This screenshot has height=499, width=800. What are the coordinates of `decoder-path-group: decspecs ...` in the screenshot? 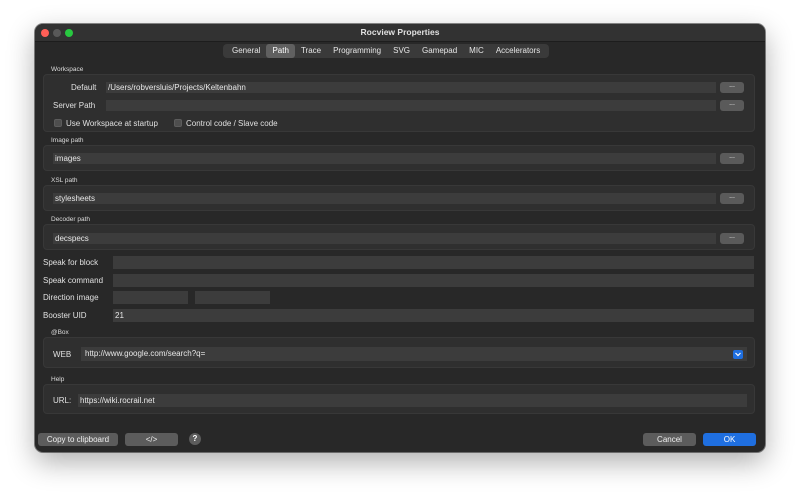 It's located at (399, 237).